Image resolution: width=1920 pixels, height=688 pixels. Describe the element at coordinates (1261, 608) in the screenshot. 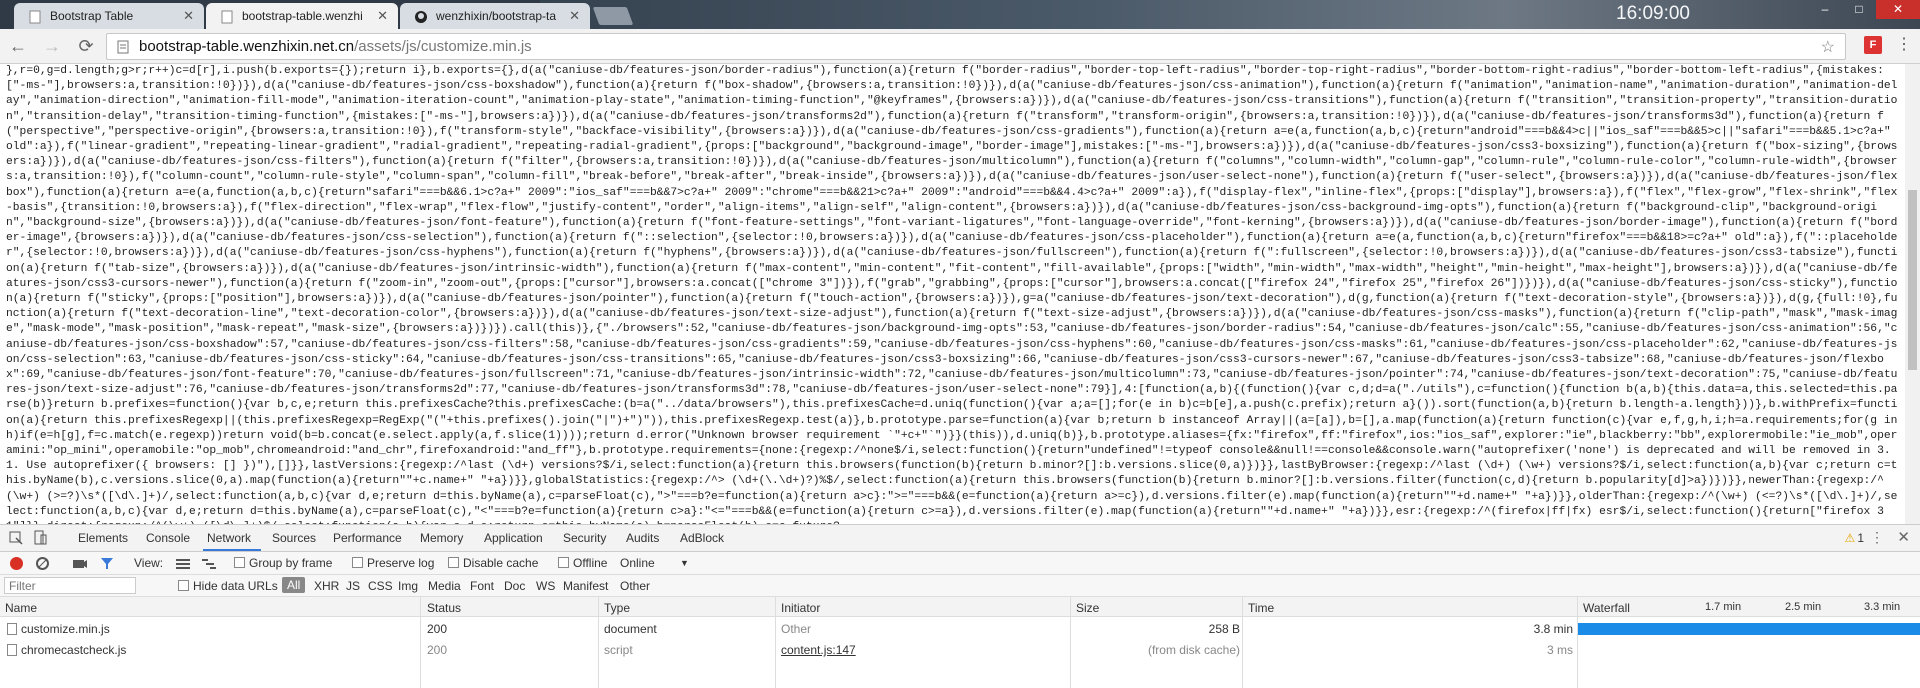

I see `column-time: Time` at that location.